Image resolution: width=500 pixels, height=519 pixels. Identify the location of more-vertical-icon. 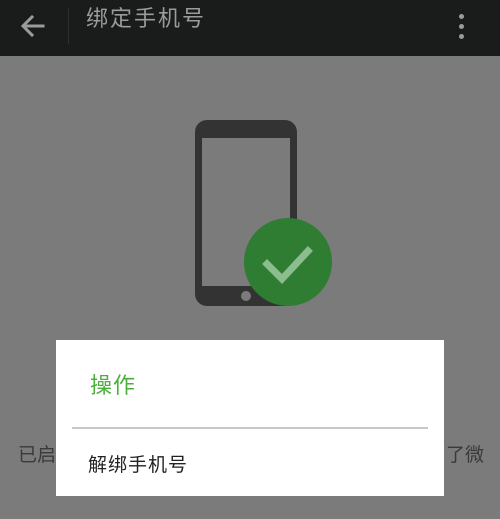
(461, 16).